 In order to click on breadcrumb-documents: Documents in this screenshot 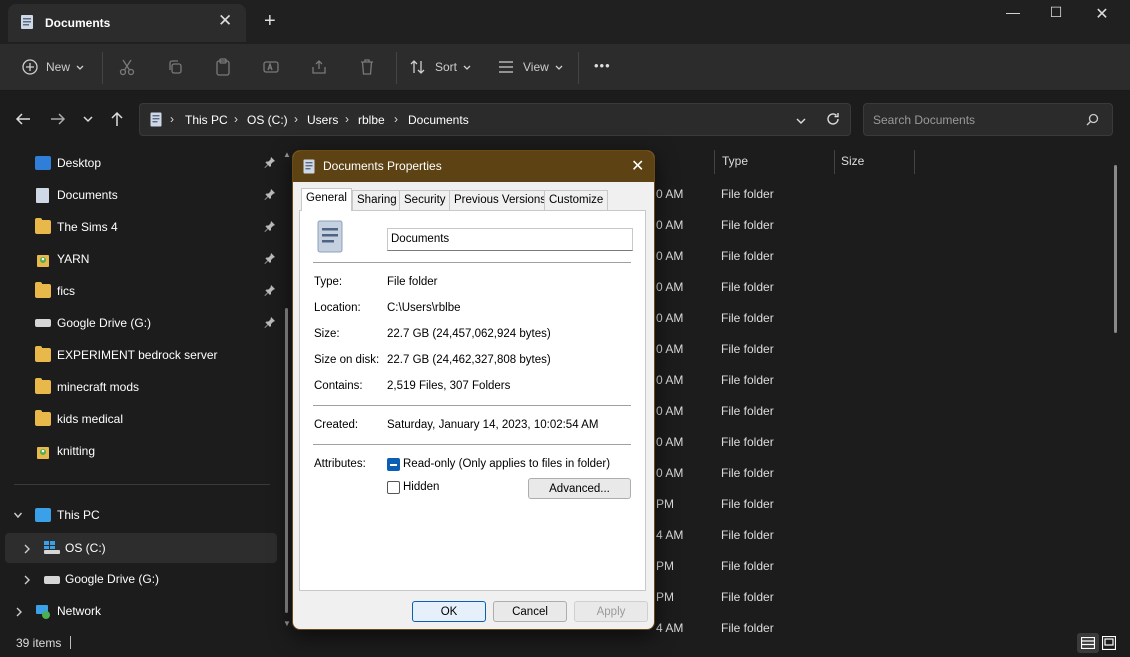, I will do `click(438, 120)`.